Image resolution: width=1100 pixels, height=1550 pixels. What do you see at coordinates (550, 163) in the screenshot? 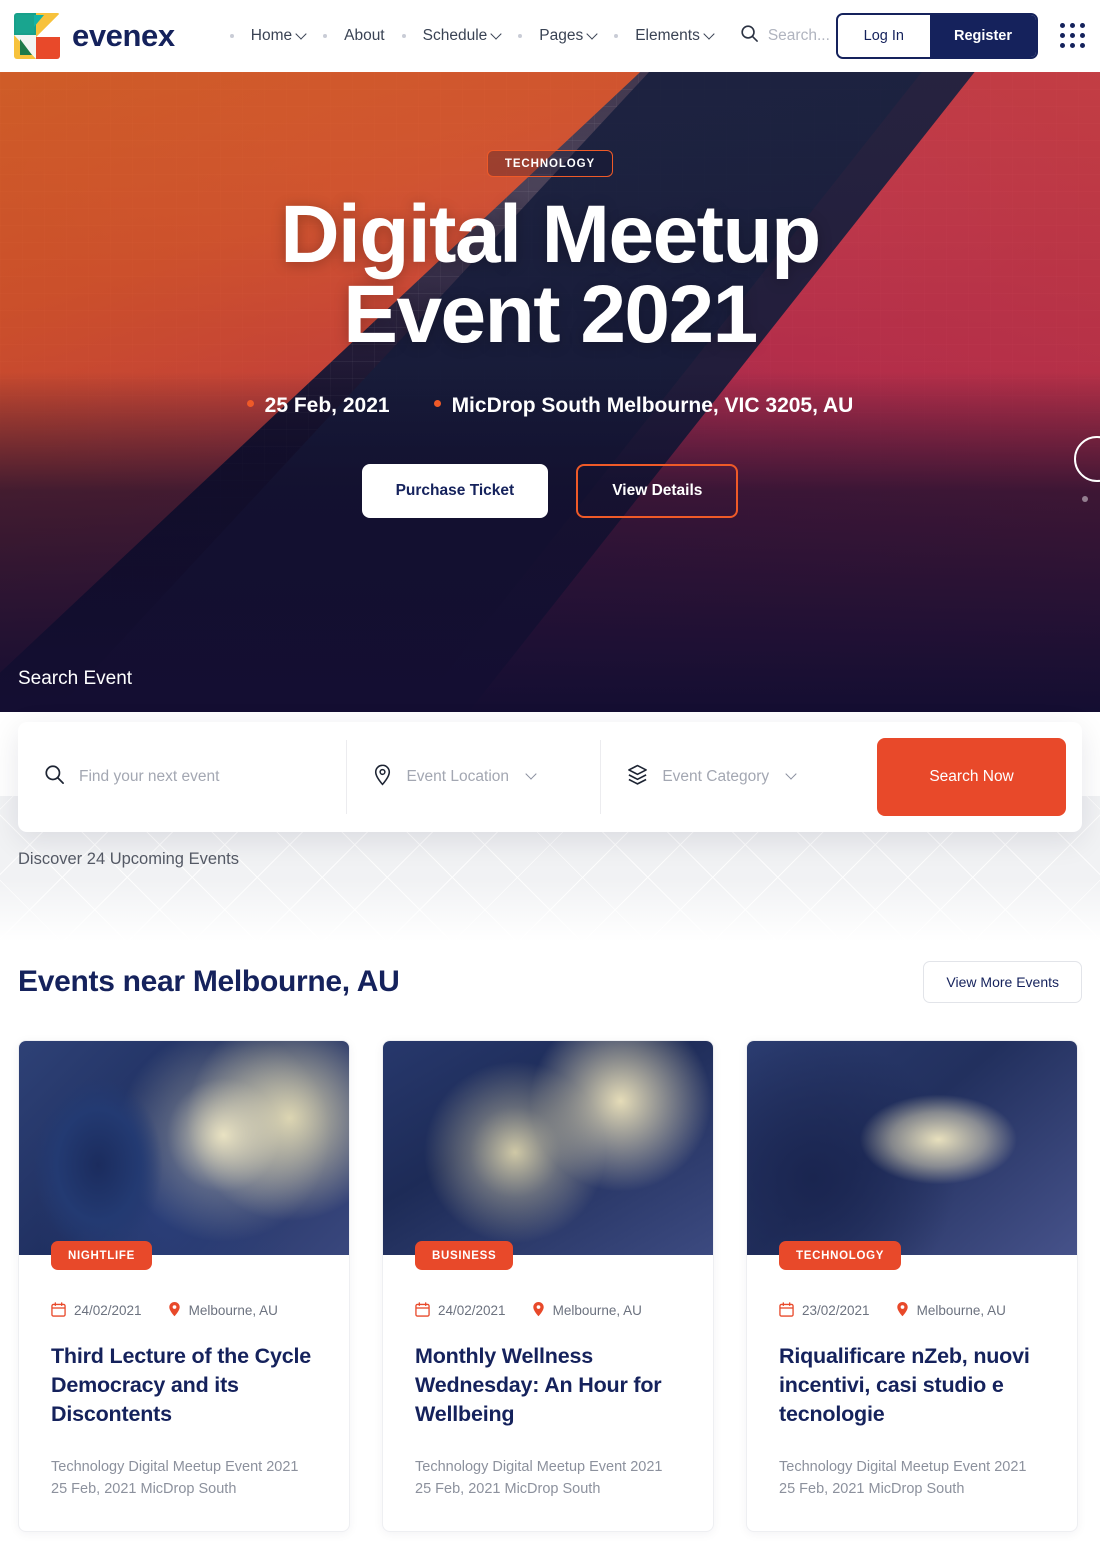
I see `hero-category-badge: TECHNOLOGY` at bounding box center [550, 163].